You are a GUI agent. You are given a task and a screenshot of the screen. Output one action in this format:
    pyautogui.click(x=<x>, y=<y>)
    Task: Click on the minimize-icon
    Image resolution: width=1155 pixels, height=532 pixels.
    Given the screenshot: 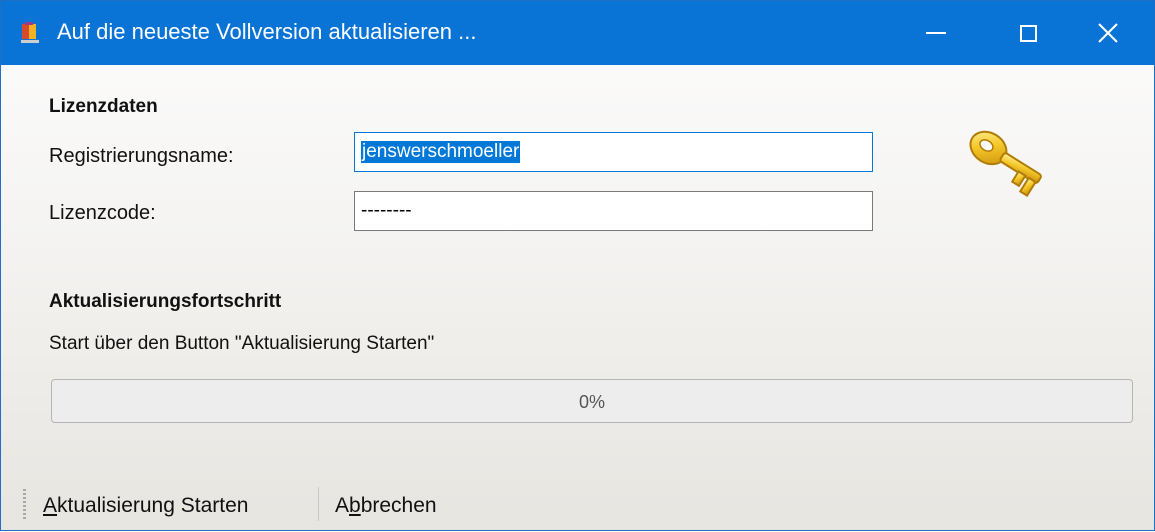 What is the action you would take?
    pyautogui.click(x=936, y=33)
    